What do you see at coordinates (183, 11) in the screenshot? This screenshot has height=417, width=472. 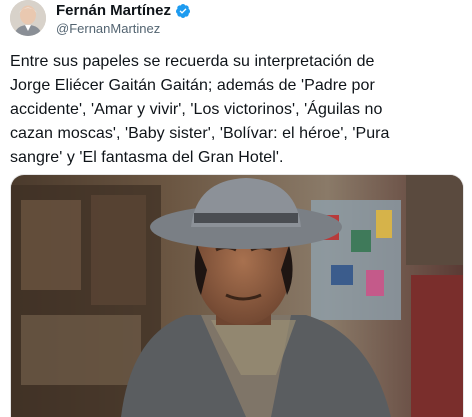 I see `verified-badge-icon` at bounding box center [183, 11].